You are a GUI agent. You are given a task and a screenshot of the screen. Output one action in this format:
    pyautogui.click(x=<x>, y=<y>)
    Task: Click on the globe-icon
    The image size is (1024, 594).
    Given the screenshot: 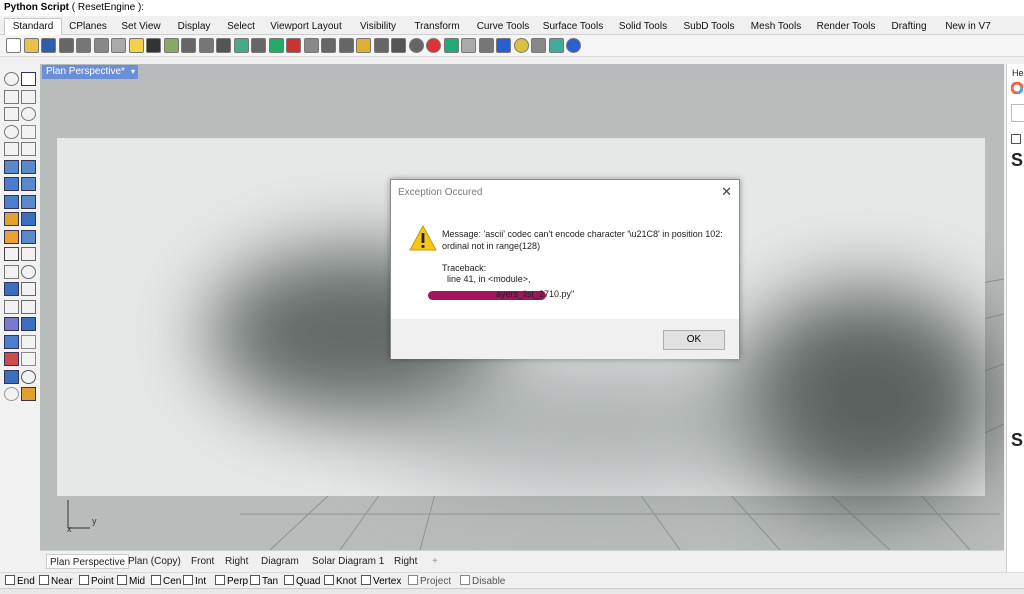 What is the action you would take?
    pyautogui.click(x=556, y=45)
    